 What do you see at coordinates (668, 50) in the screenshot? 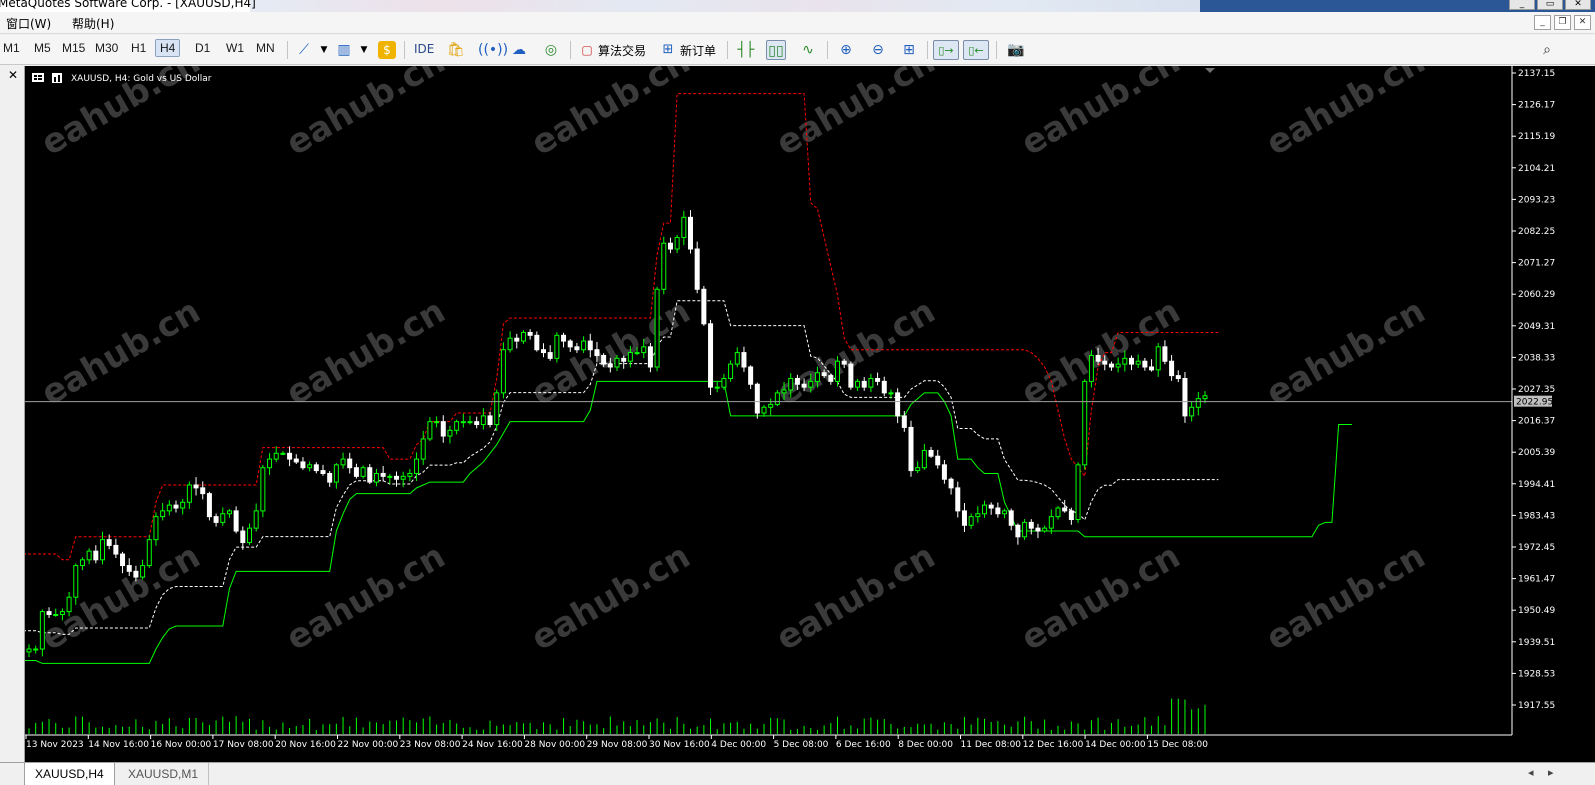
I see `new-order-icon: ⊞` at bounding box center [668, 50].